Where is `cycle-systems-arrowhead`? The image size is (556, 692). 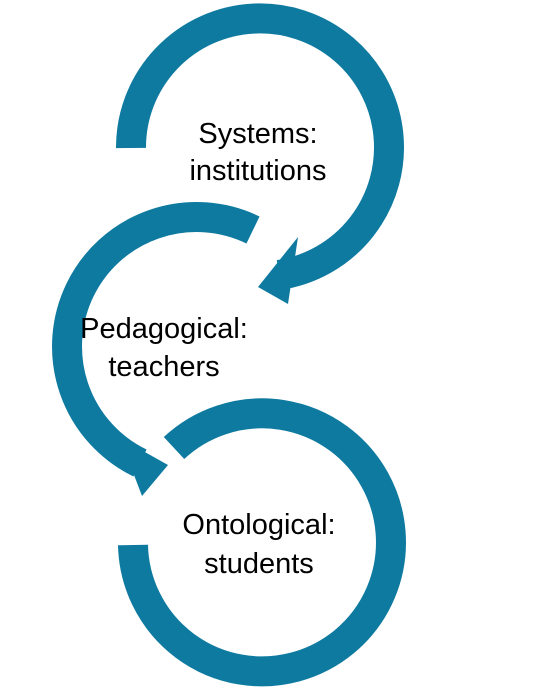 cycle-systems-arrowhead is located at coordinates (278, 270).